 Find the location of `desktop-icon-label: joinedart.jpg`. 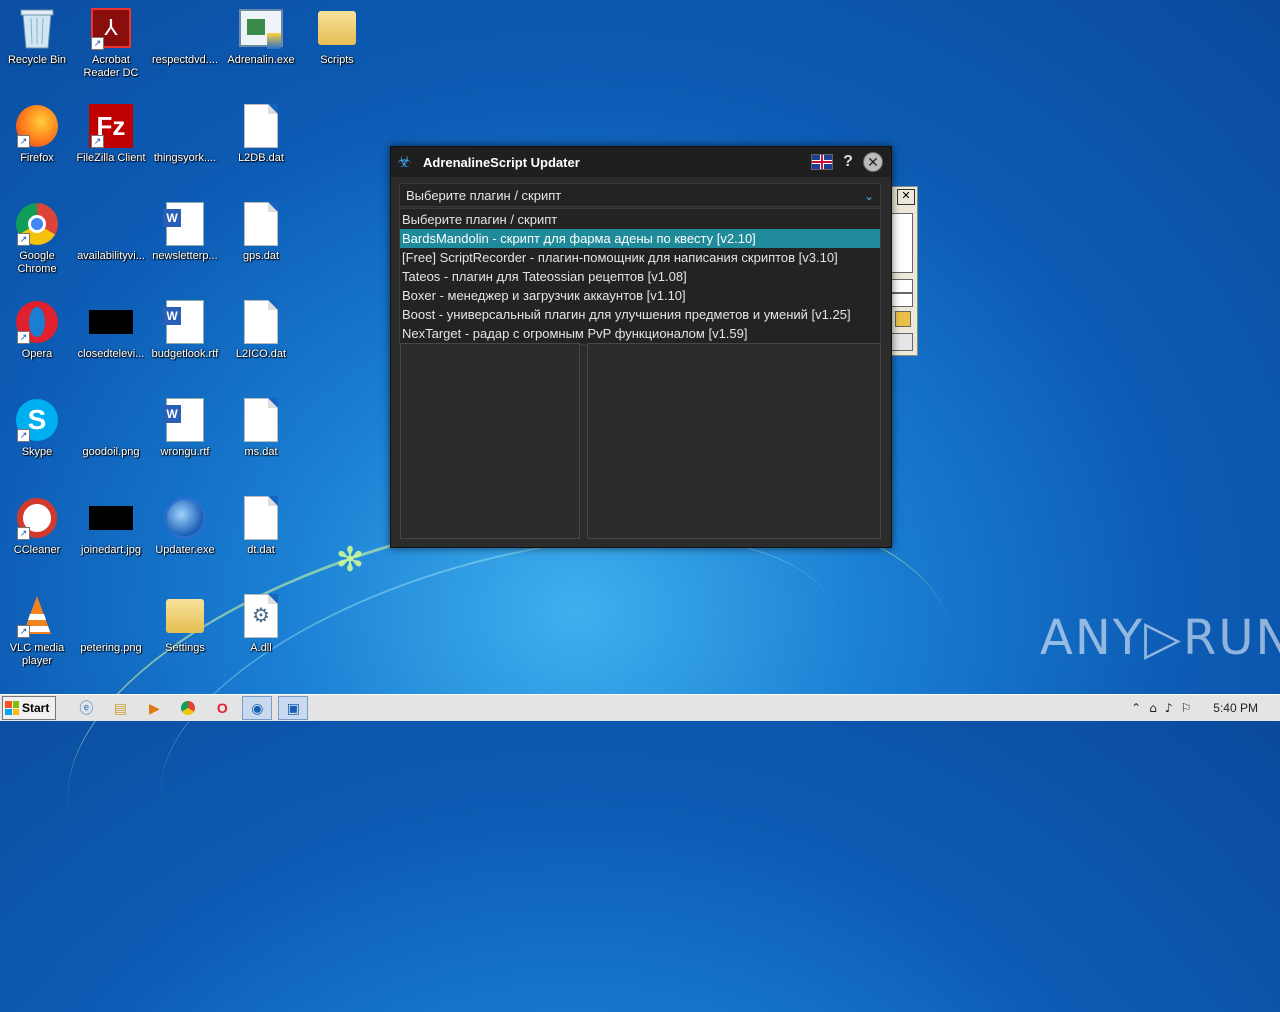

desktop-icon-label: joinedart.jpg is located at coordinates (111, 550).